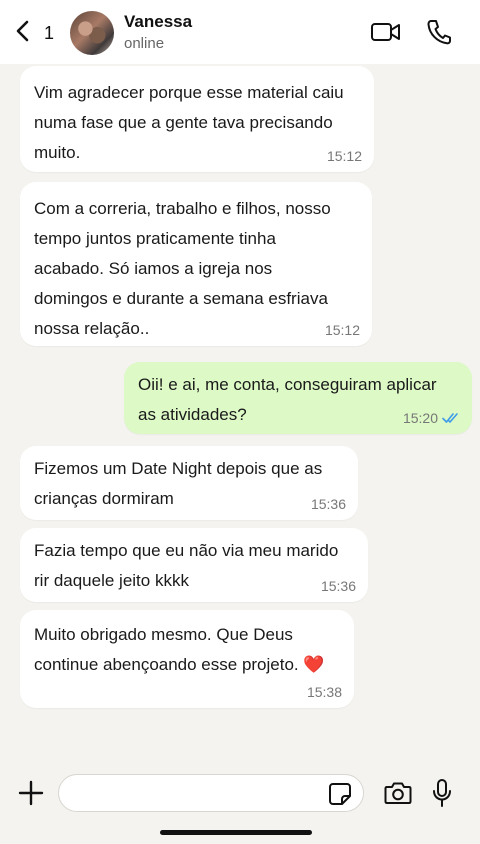 The image size is (480, 844). I want to click on message-line: Oii! e ai, me conta, conseguiram aplicar, so click(287, 384).